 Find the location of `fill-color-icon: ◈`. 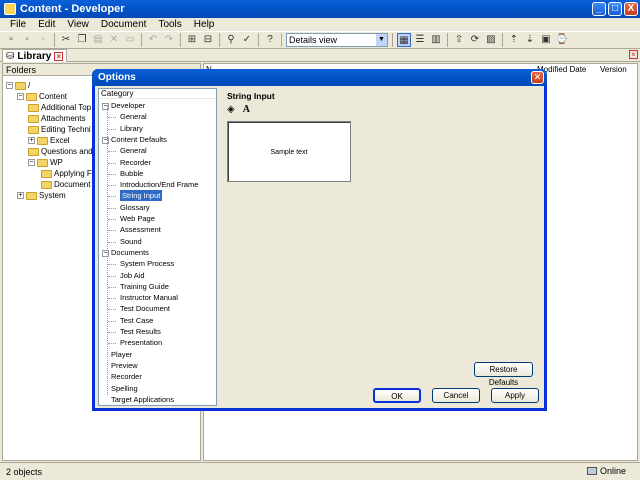

fill-color-icon: ◈ is located at coordinates (231, 109).